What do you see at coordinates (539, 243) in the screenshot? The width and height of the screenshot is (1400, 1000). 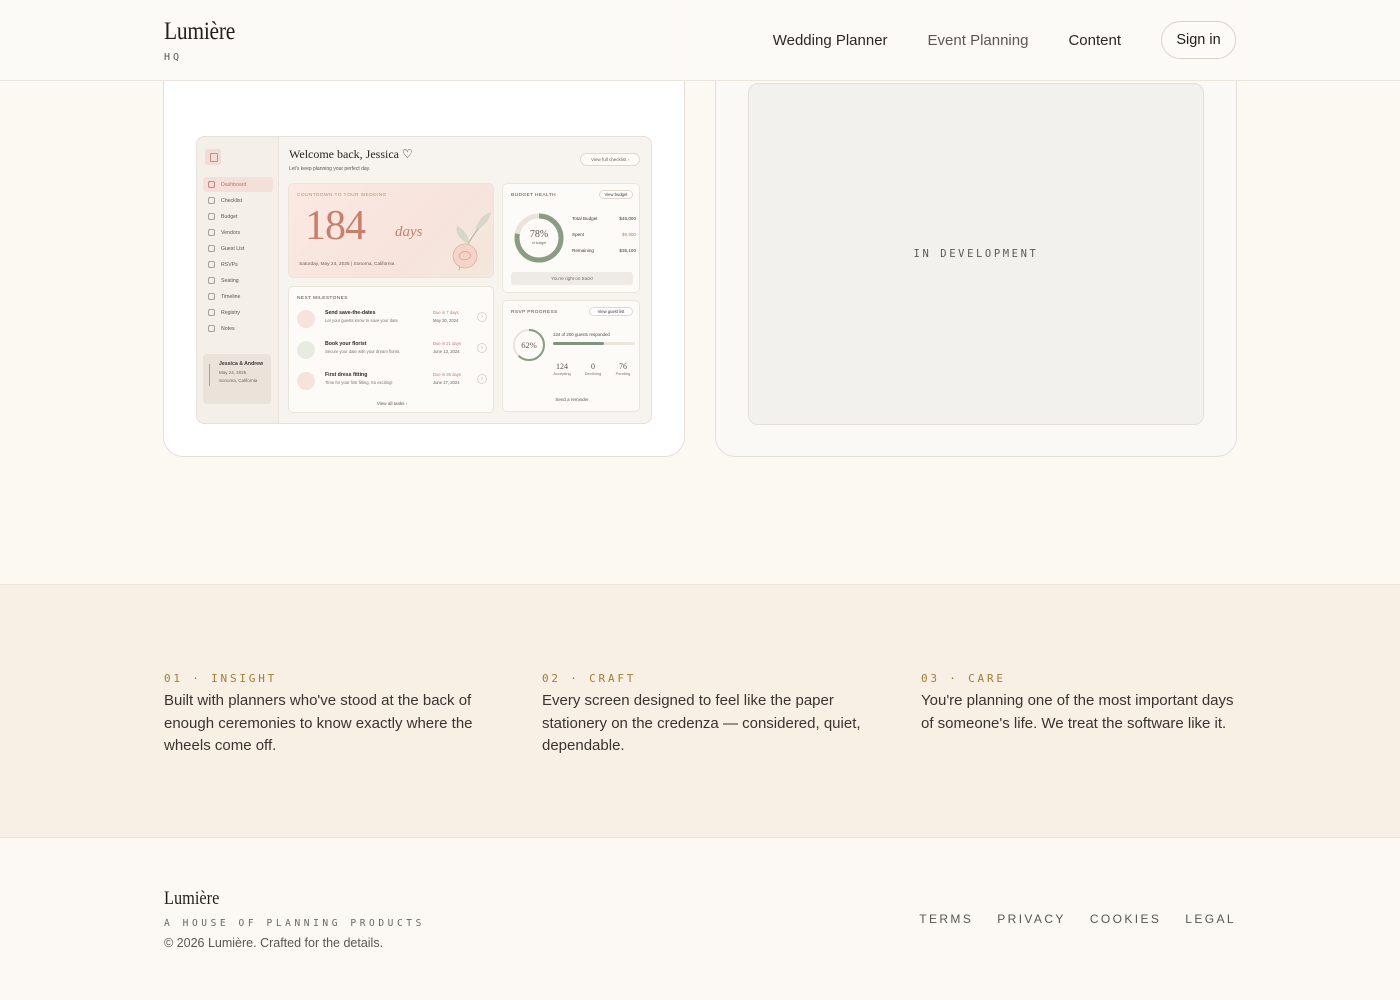 I see `svg-text: of budget` at bounding box center [539, 243].